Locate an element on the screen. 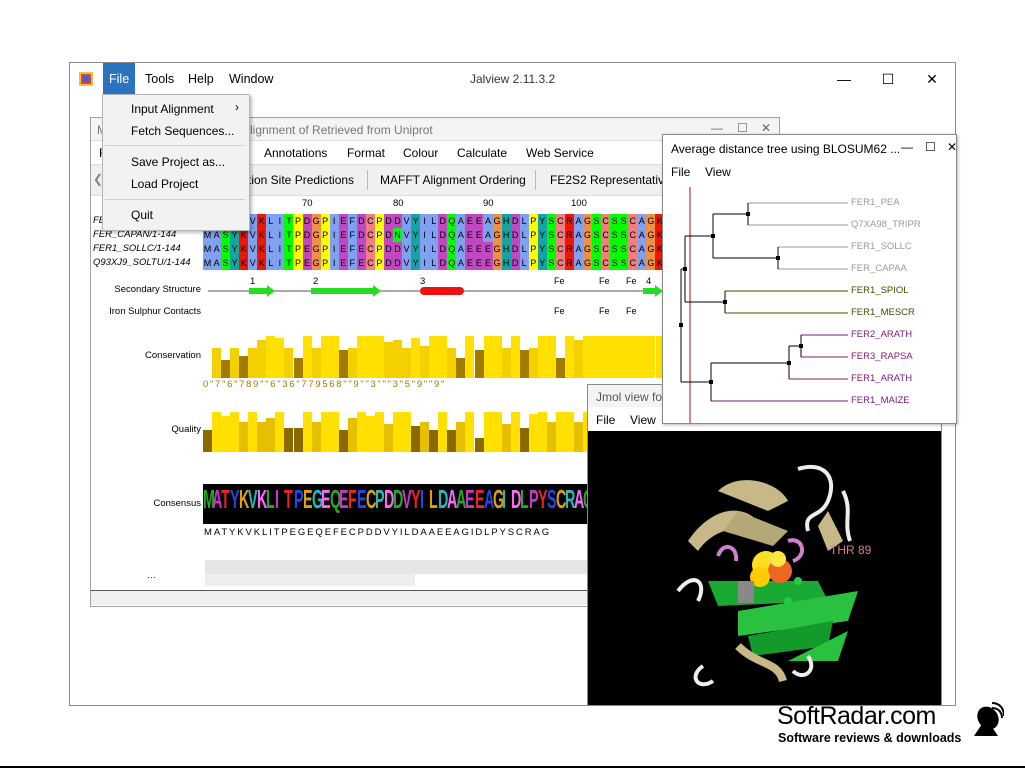 The height and width of the screenshot is (769, 1025). sequence-name: FER1_SOLLC/1-144 is located at coordinates (137, 248).